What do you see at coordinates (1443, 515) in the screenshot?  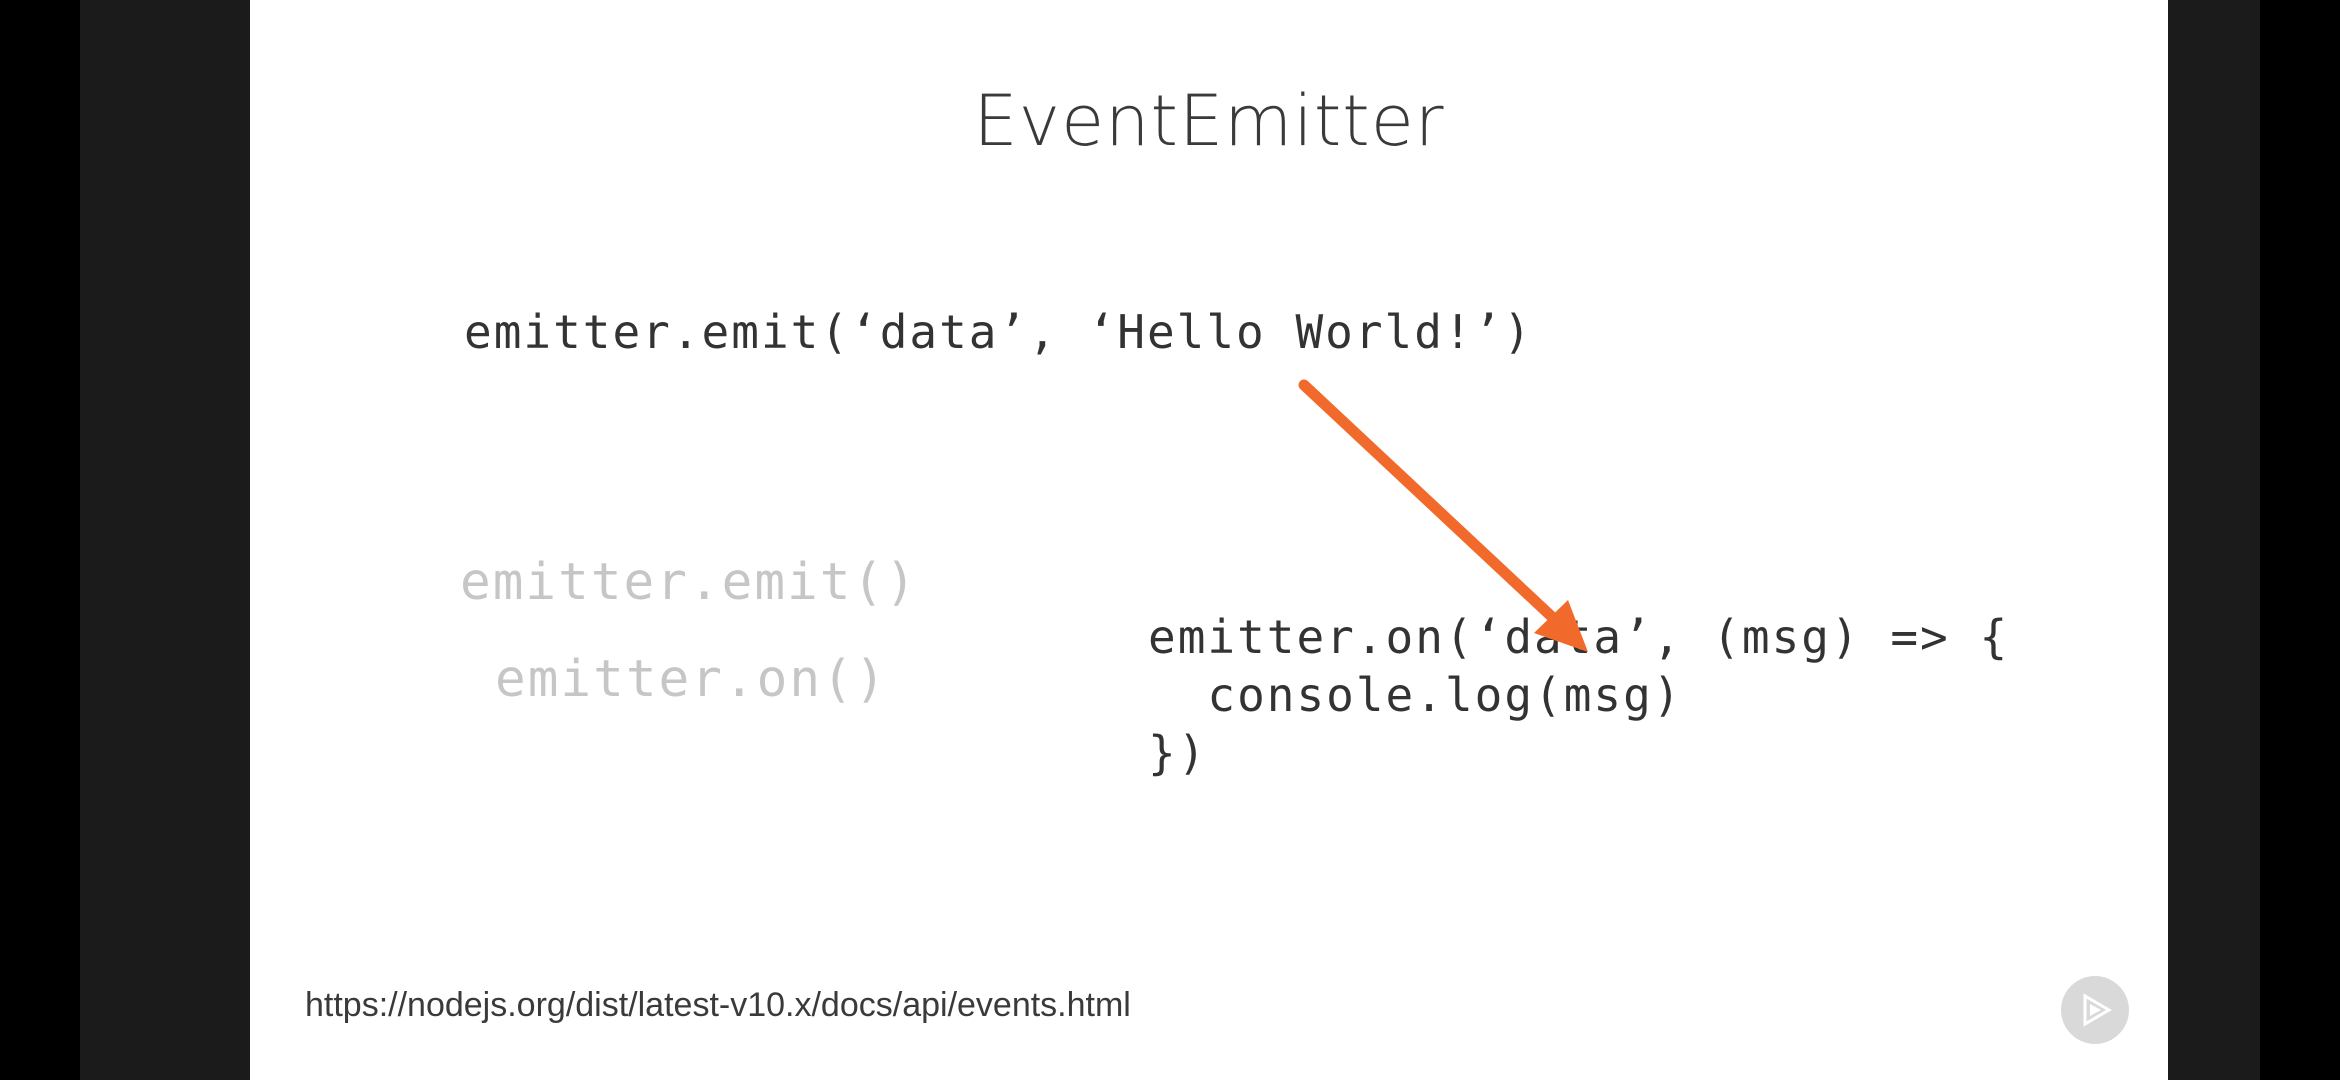 I see `arrow-icon` at bounding box center [1443, 515].